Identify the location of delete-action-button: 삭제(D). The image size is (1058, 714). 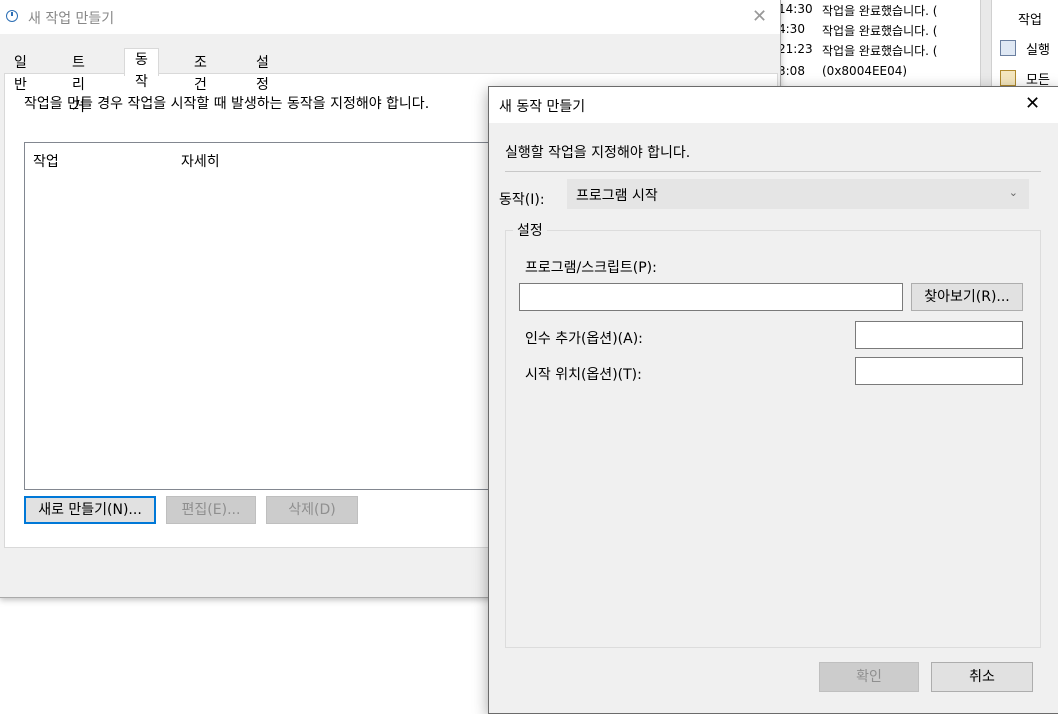
(312, 510).